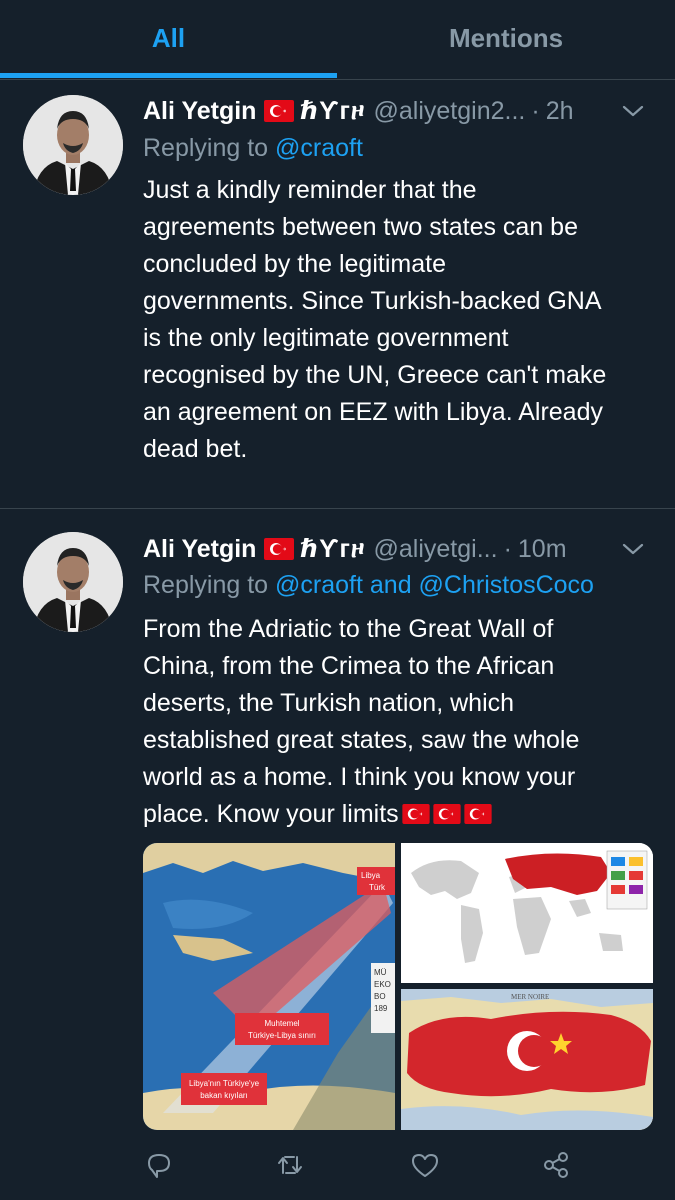 The image size is (675, 1200). What do you see at coordinates (290, 1165) in the screenshot?
I see `retweet-icon` at bounding box center [290, 1165].